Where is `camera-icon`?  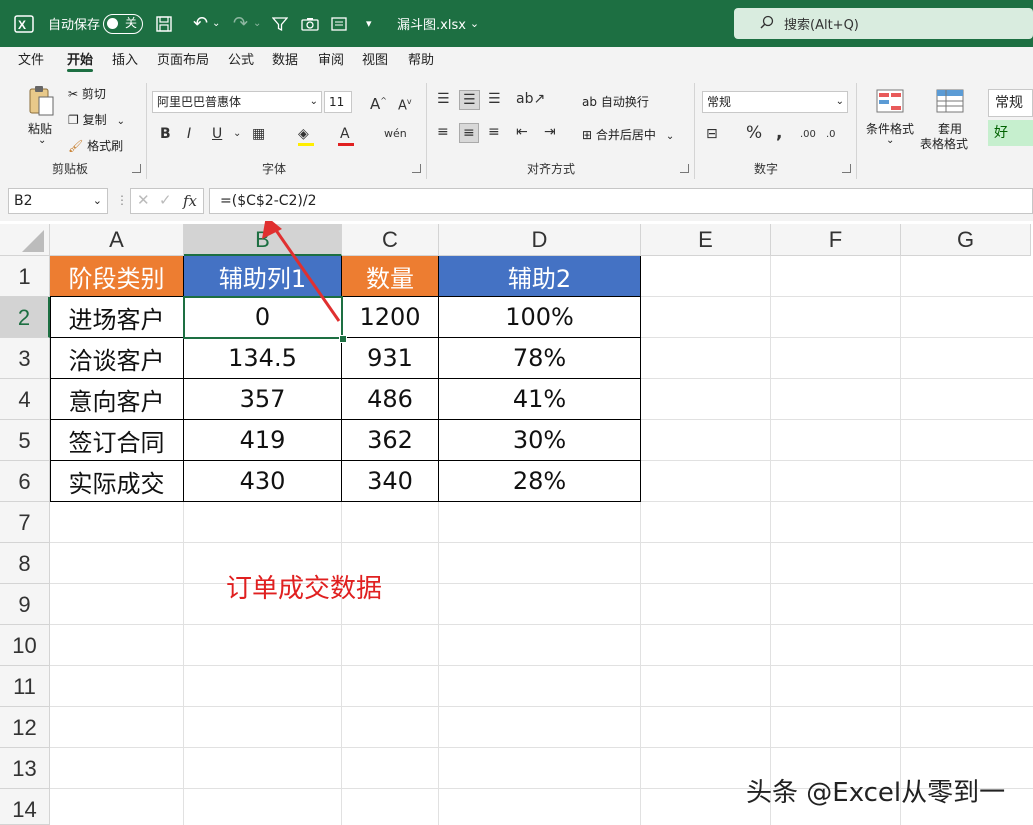 camera-icon is located at coordinates (310, 23).